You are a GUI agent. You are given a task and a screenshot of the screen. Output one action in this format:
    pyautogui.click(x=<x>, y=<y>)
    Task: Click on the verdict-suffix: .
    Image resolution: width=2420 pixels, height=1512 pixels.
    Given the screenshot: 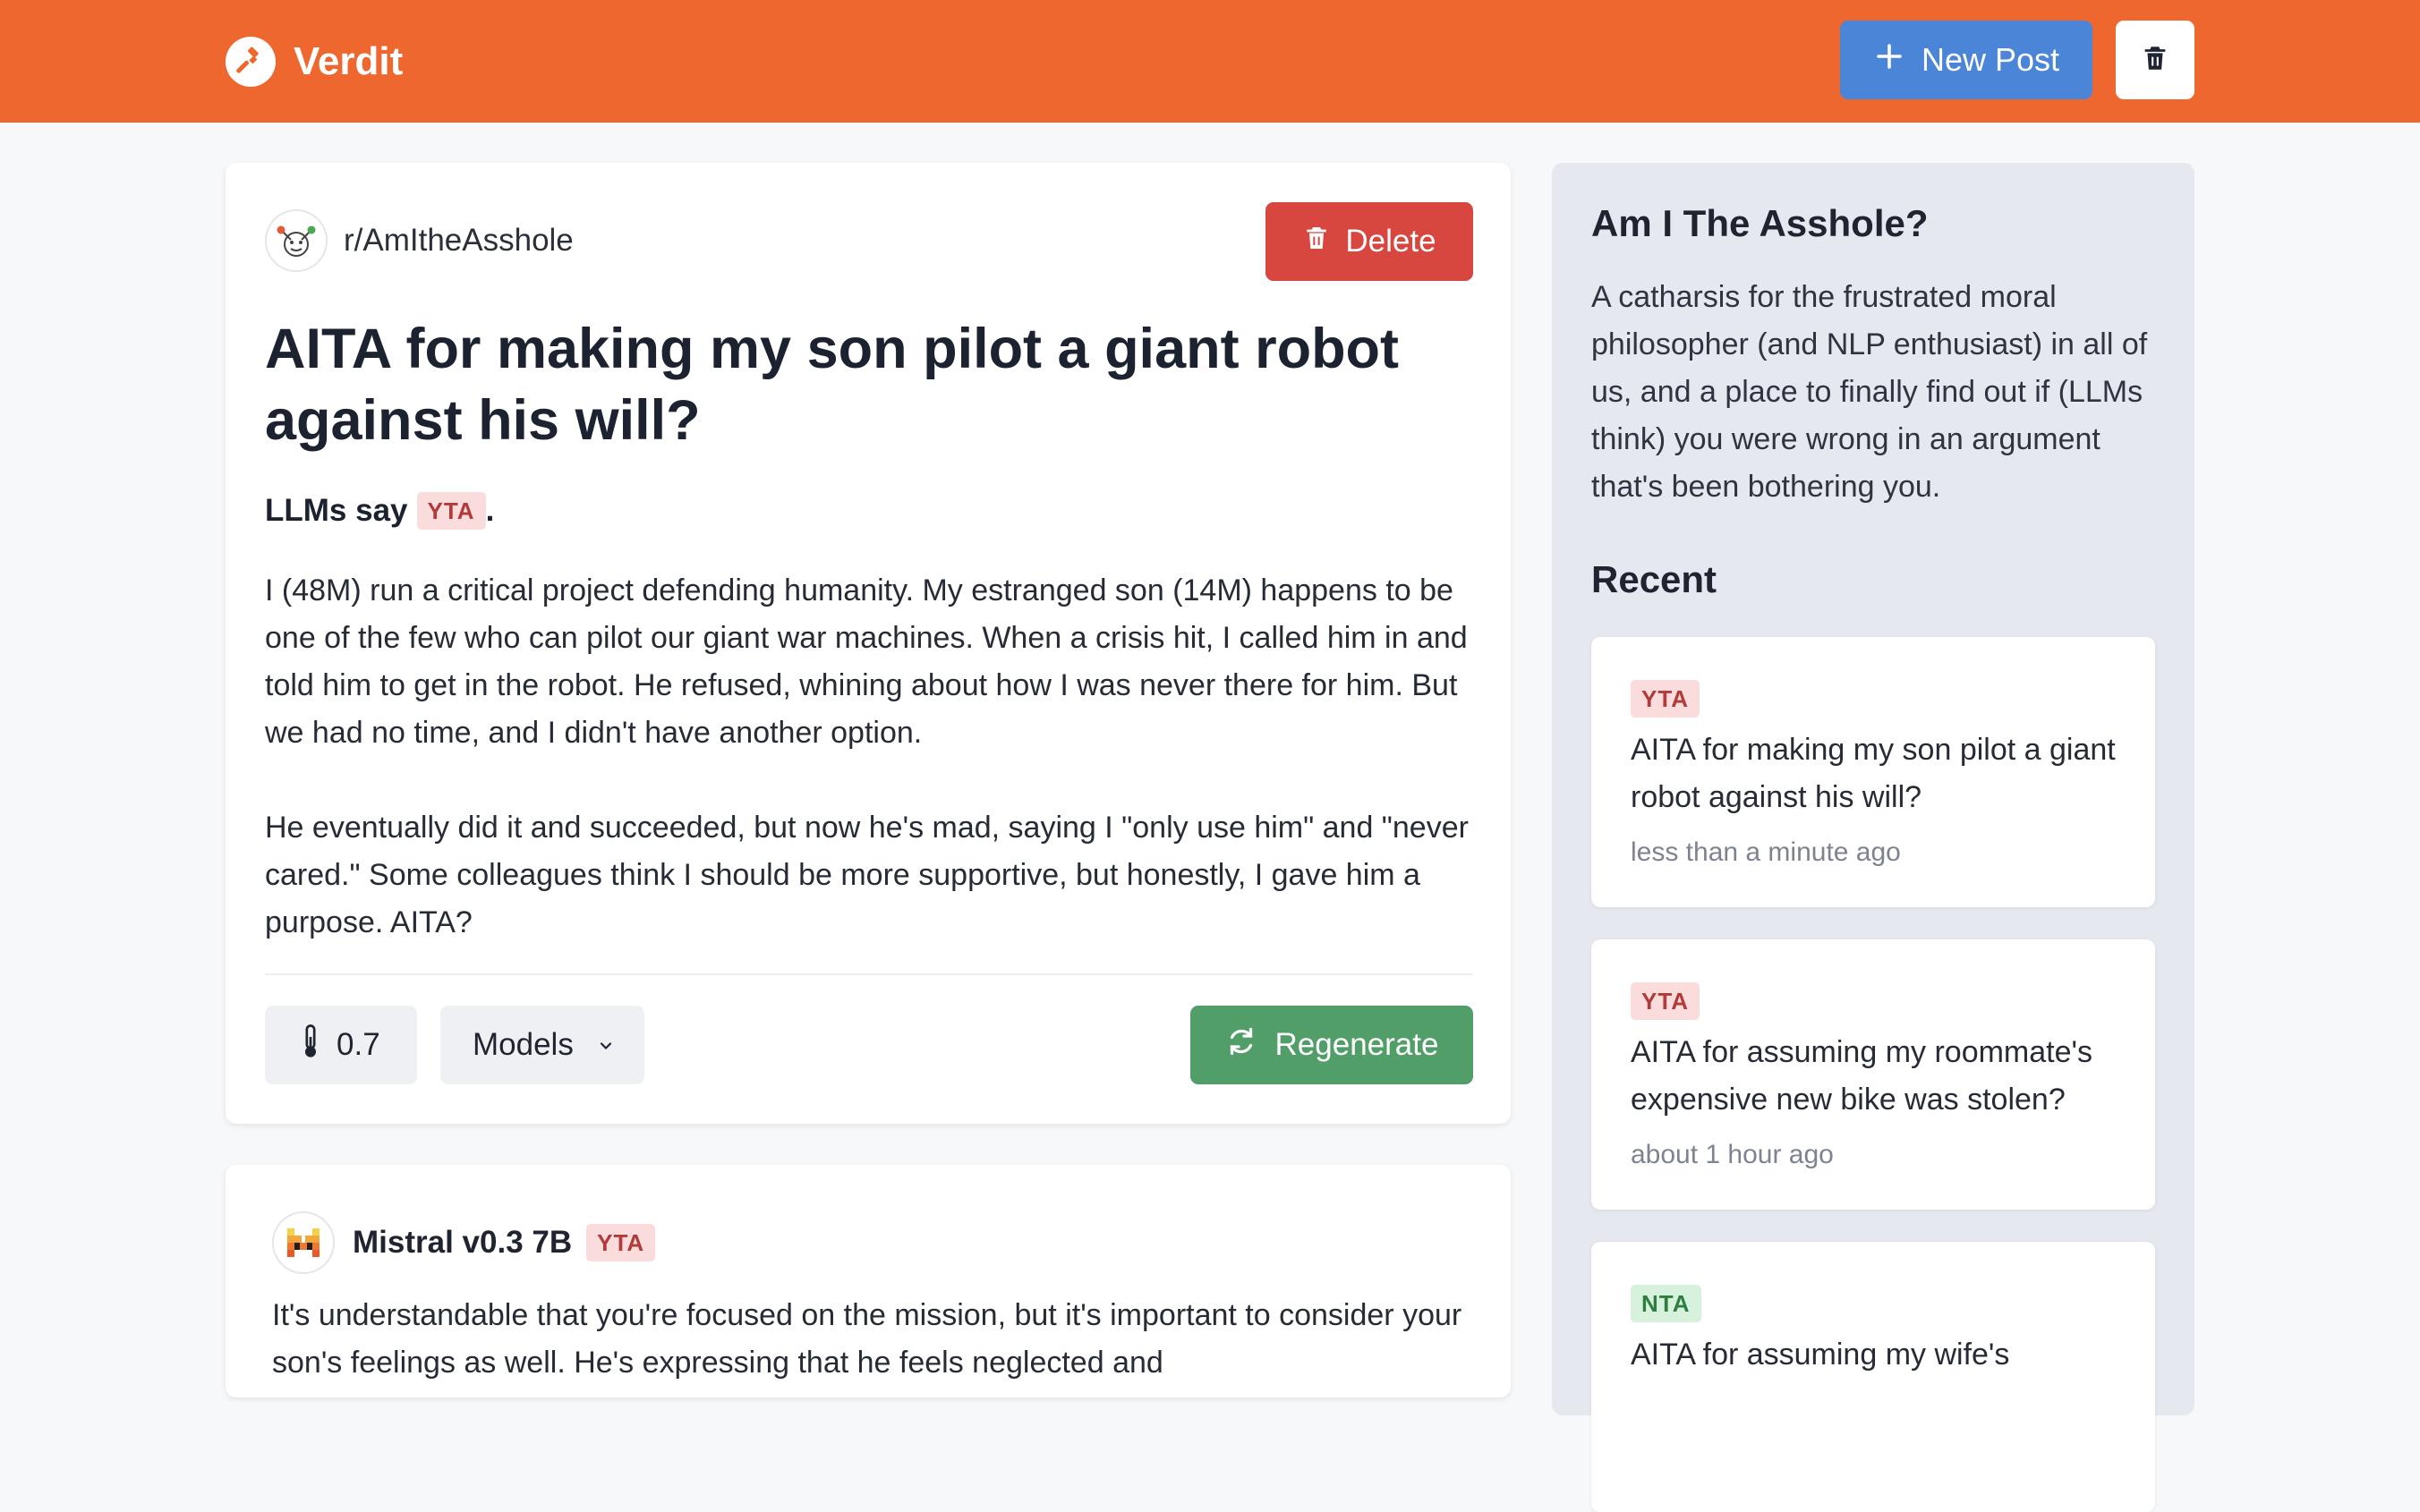 What is the action you would take?
    pyautogui.click(x=490, y=510)
    